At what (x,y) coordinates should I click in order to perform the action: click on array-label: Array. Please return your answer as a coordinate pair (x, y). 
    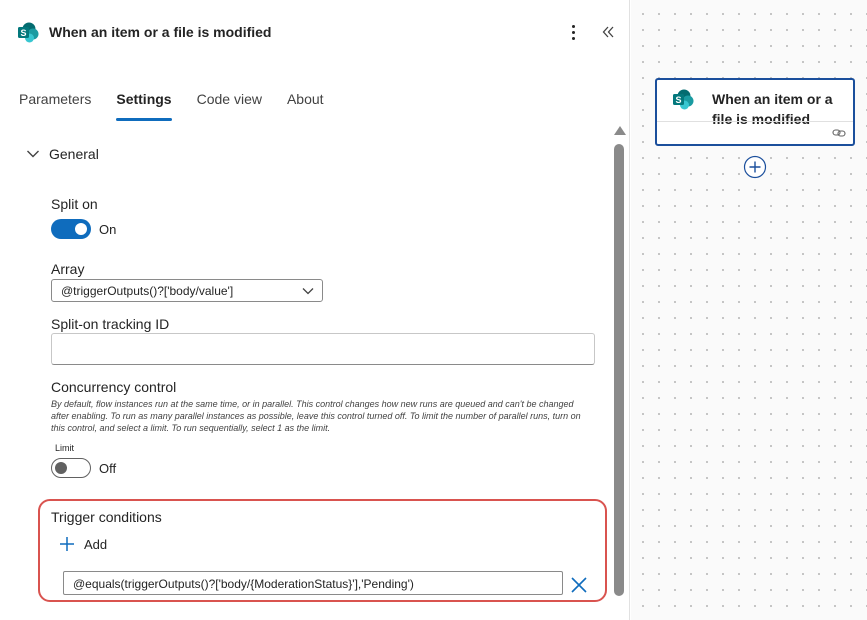
    Looking at the image, I should click on (68, 269).